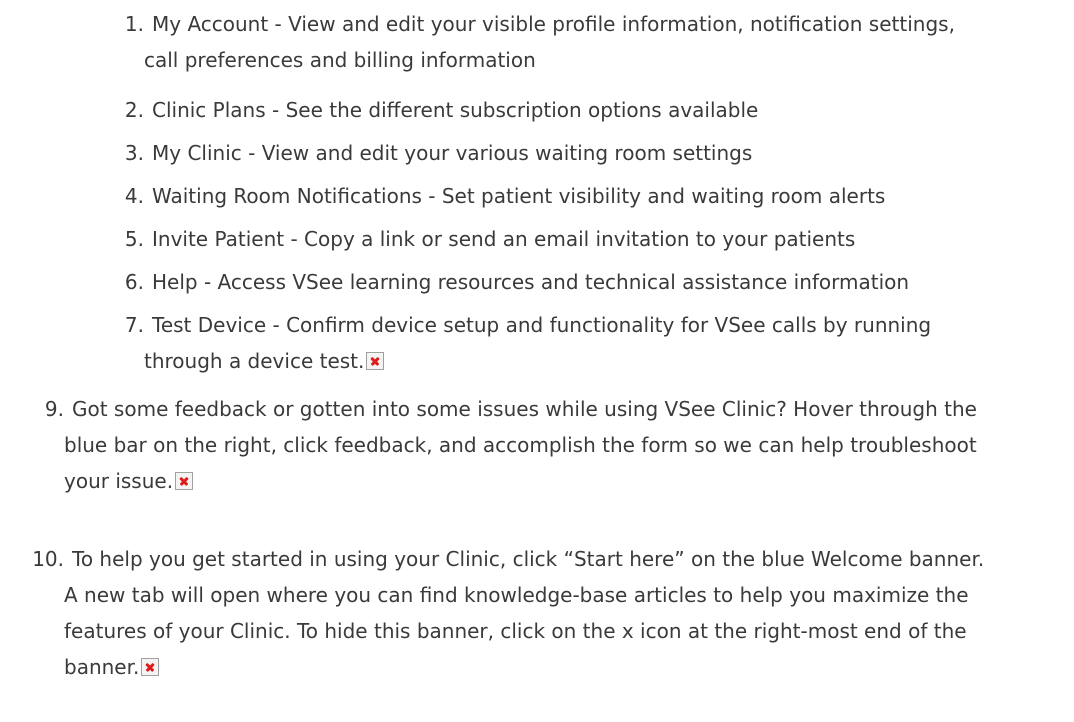 The image size is (1074, 722). I want to click on list-number: 7., so click(134, 325).